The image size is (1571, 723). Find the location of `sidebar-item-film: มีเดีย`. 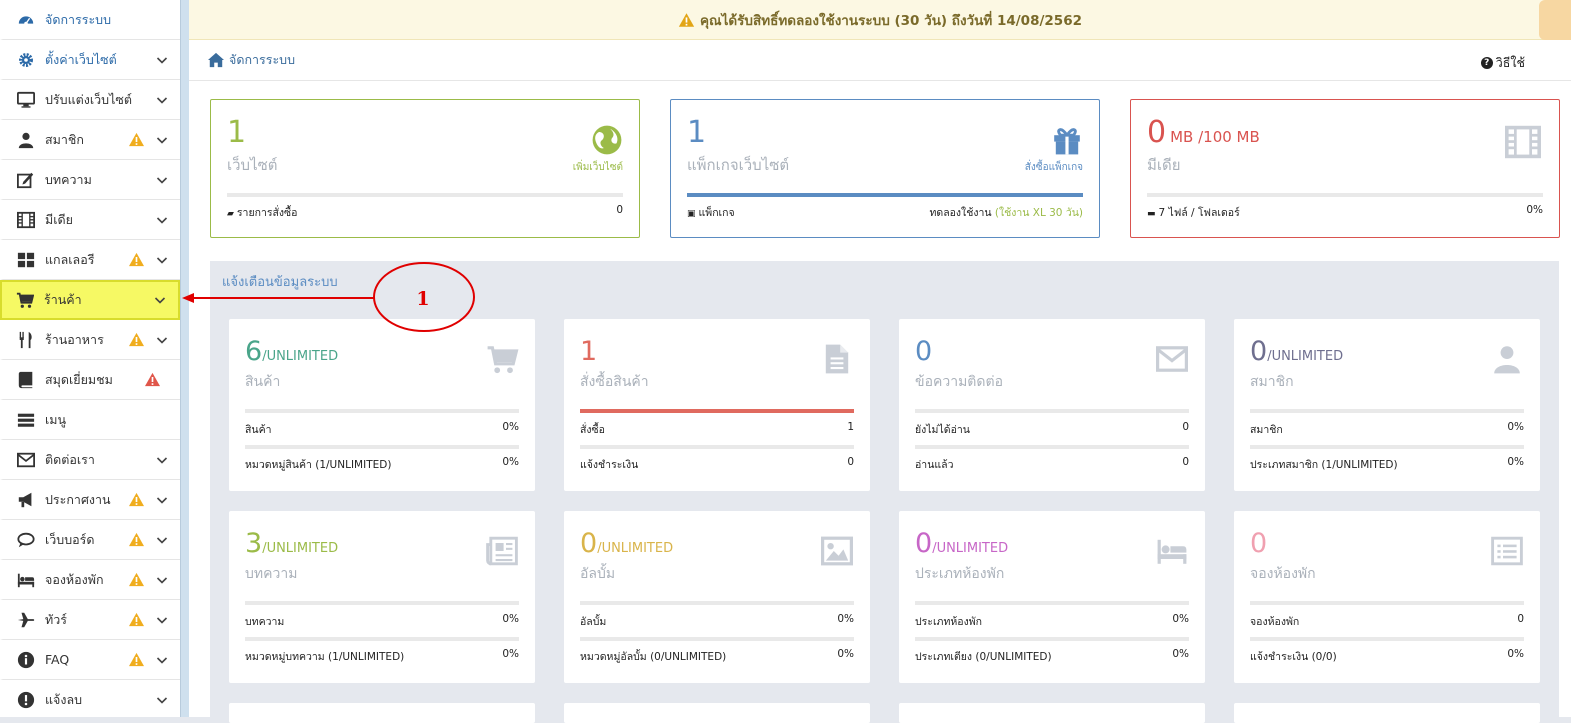

sidebar-item-film: มีเดีย is located at coordinates (90, 220).